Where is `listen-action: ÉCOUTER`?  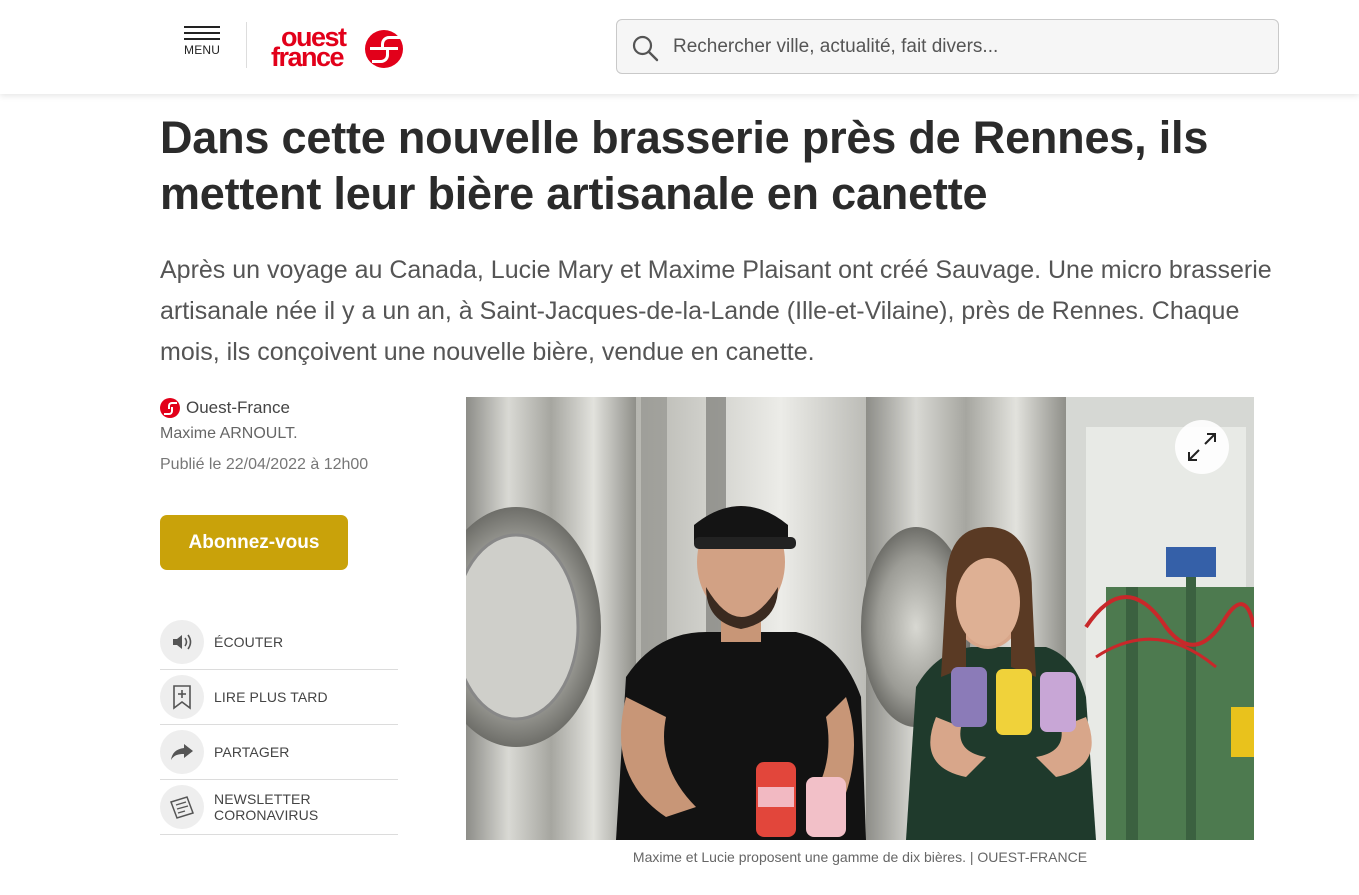
listen-action: ÉCOUTER is located at coordinates (279, 642).